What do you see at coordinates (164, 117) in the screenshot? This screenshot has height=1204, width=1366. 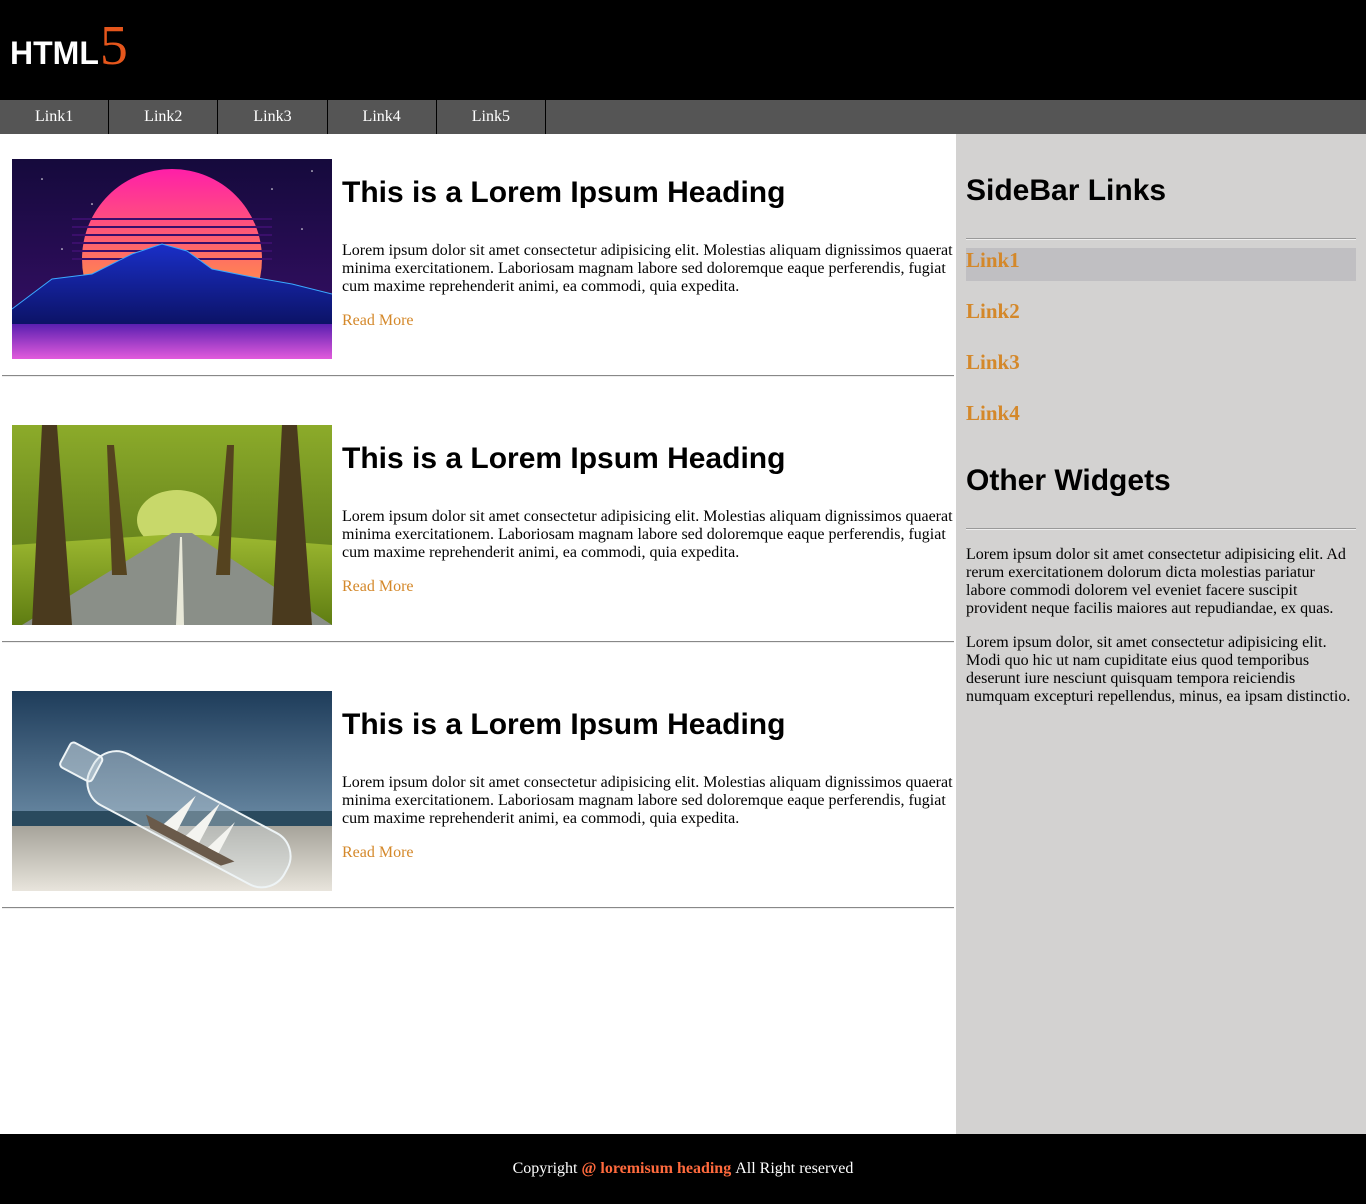 I see `nav-link-2: Link2` at bounding box center [164, 117].